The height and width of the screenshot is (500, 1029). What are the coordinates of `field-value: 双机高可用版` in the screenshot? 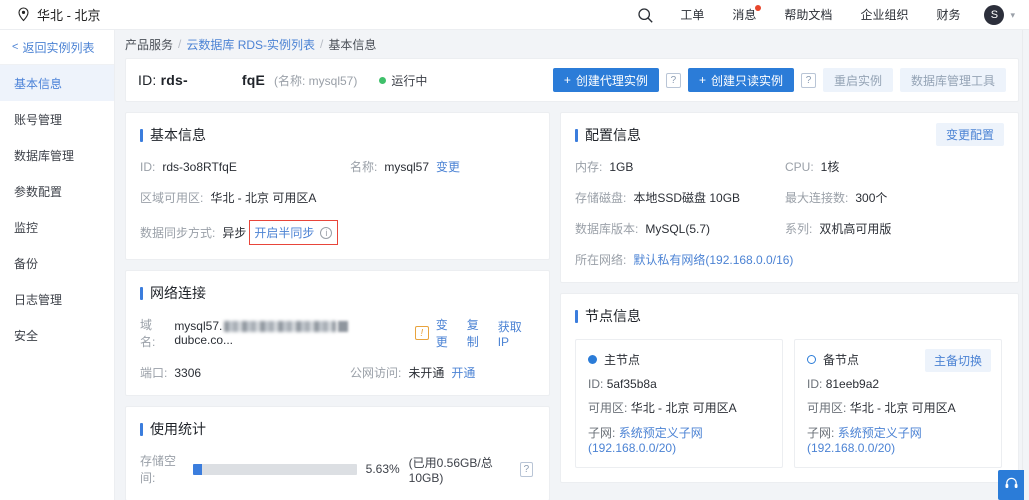 It's located at (855, 229).